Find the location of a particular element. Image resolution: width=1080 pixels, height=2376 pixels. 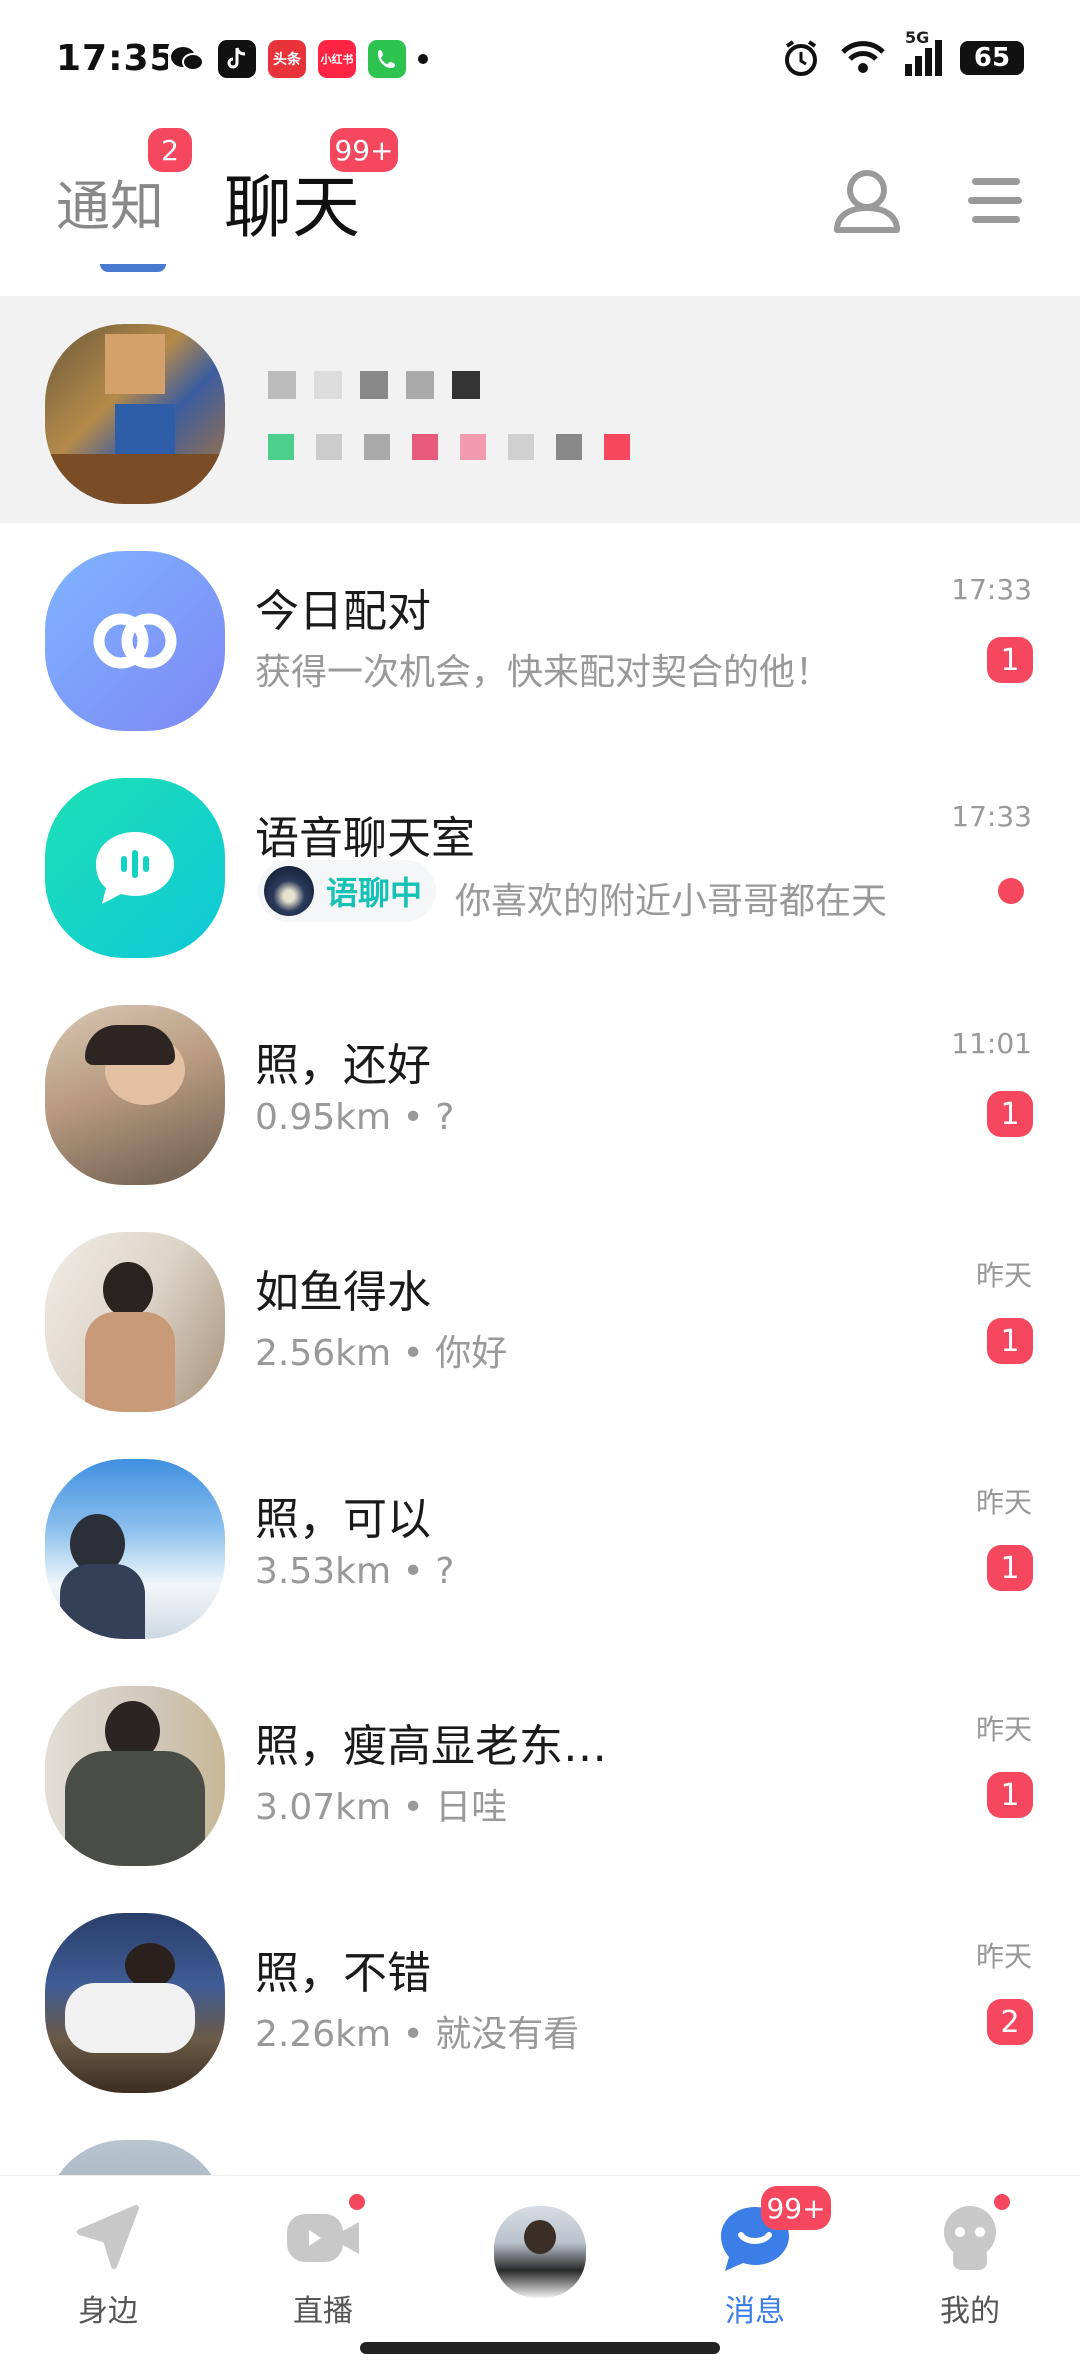

home-indicator is located at coordinates (540, 2348).